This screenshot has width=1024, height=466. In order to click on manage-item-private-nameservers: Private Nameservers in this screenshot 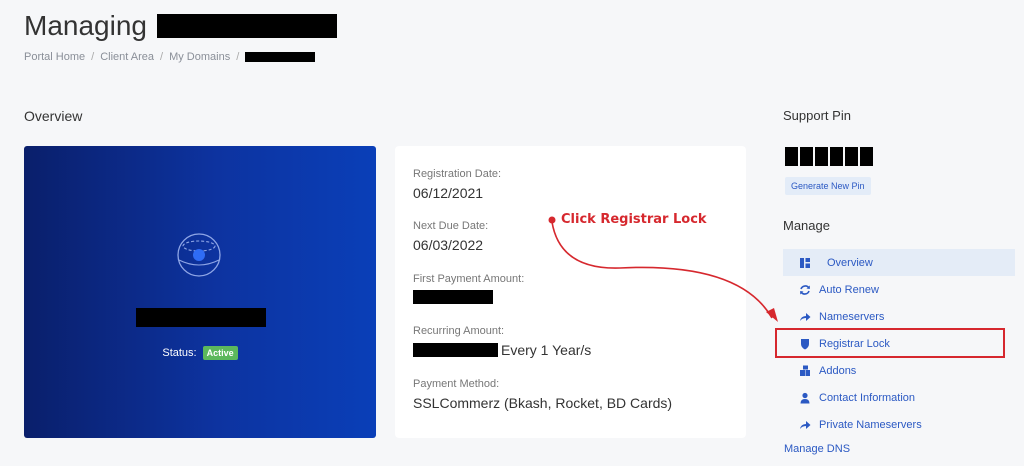, I will do `click(899, 424)`.